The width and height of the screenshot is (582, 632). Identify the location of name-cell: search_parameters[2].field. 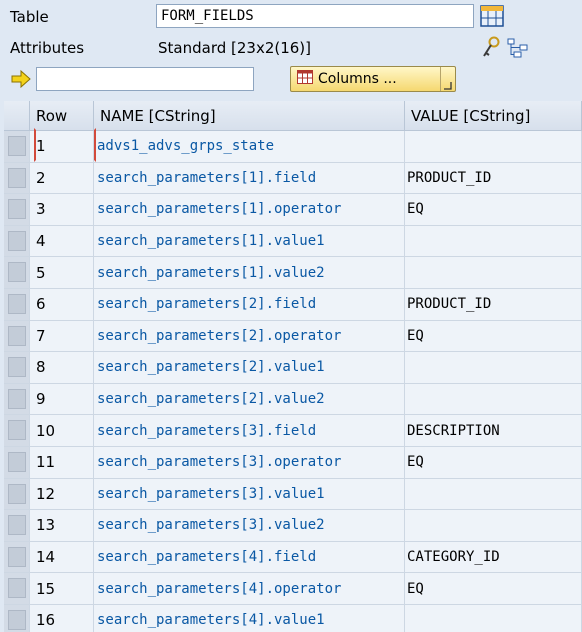
(249, 305).